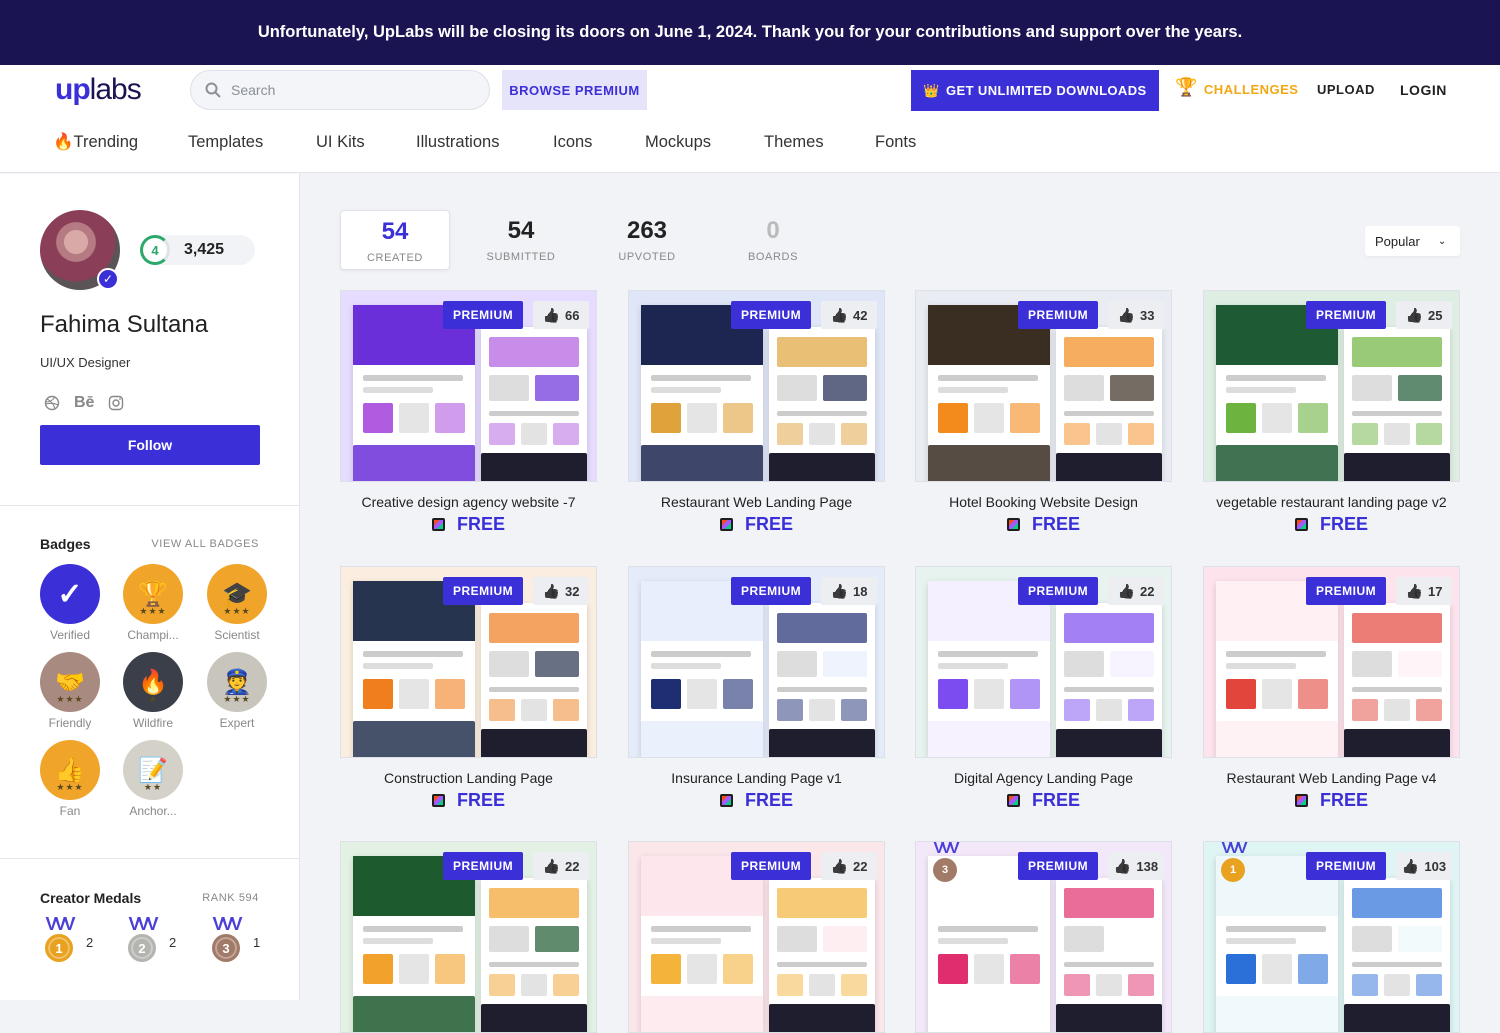  What do you see at coordinates (561, 591) in the screenshot?
I see `like-button: 👍 32` at bounding box center [561, 591].